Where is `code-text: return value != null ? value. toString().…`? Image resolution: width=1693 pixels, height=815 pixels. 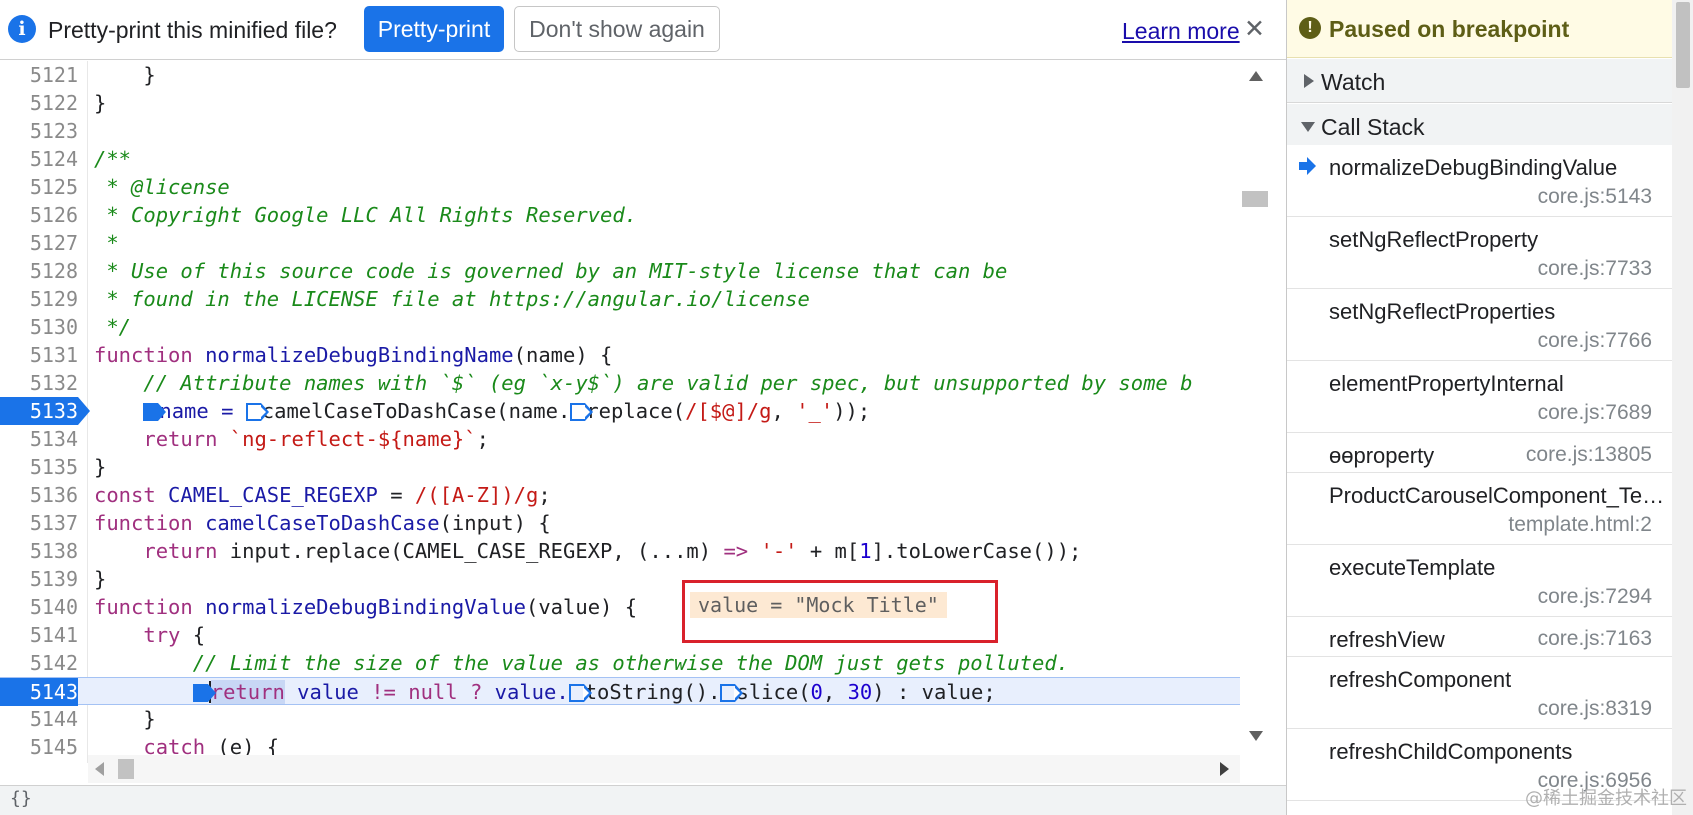
code-text: return value != null ? value. toString().… is located at coordinates (545, 692).